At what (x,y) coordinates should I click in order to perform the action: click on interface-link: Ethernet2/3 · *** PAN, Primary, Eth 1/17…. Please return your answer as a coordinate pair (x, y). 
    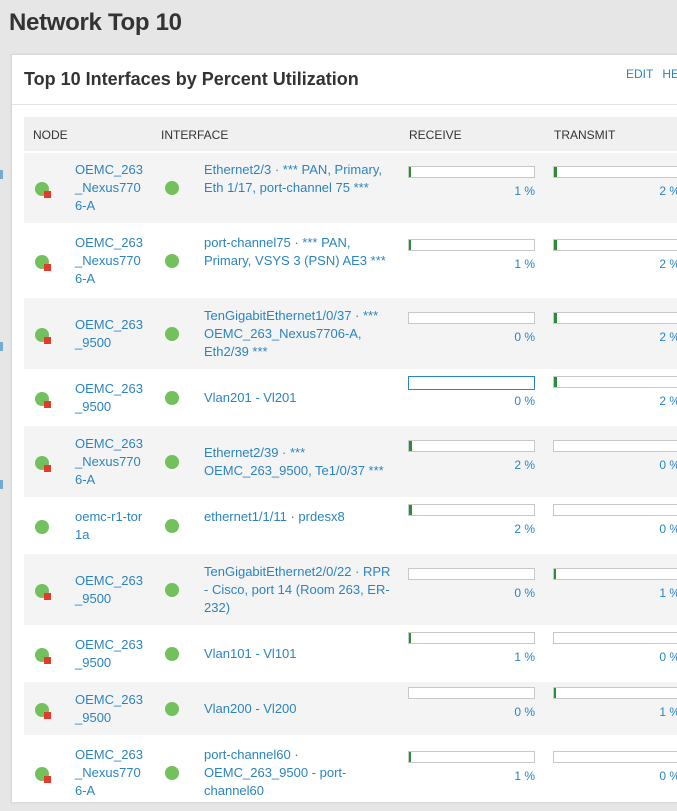
    Looking at the image, I should click on (300, 179).